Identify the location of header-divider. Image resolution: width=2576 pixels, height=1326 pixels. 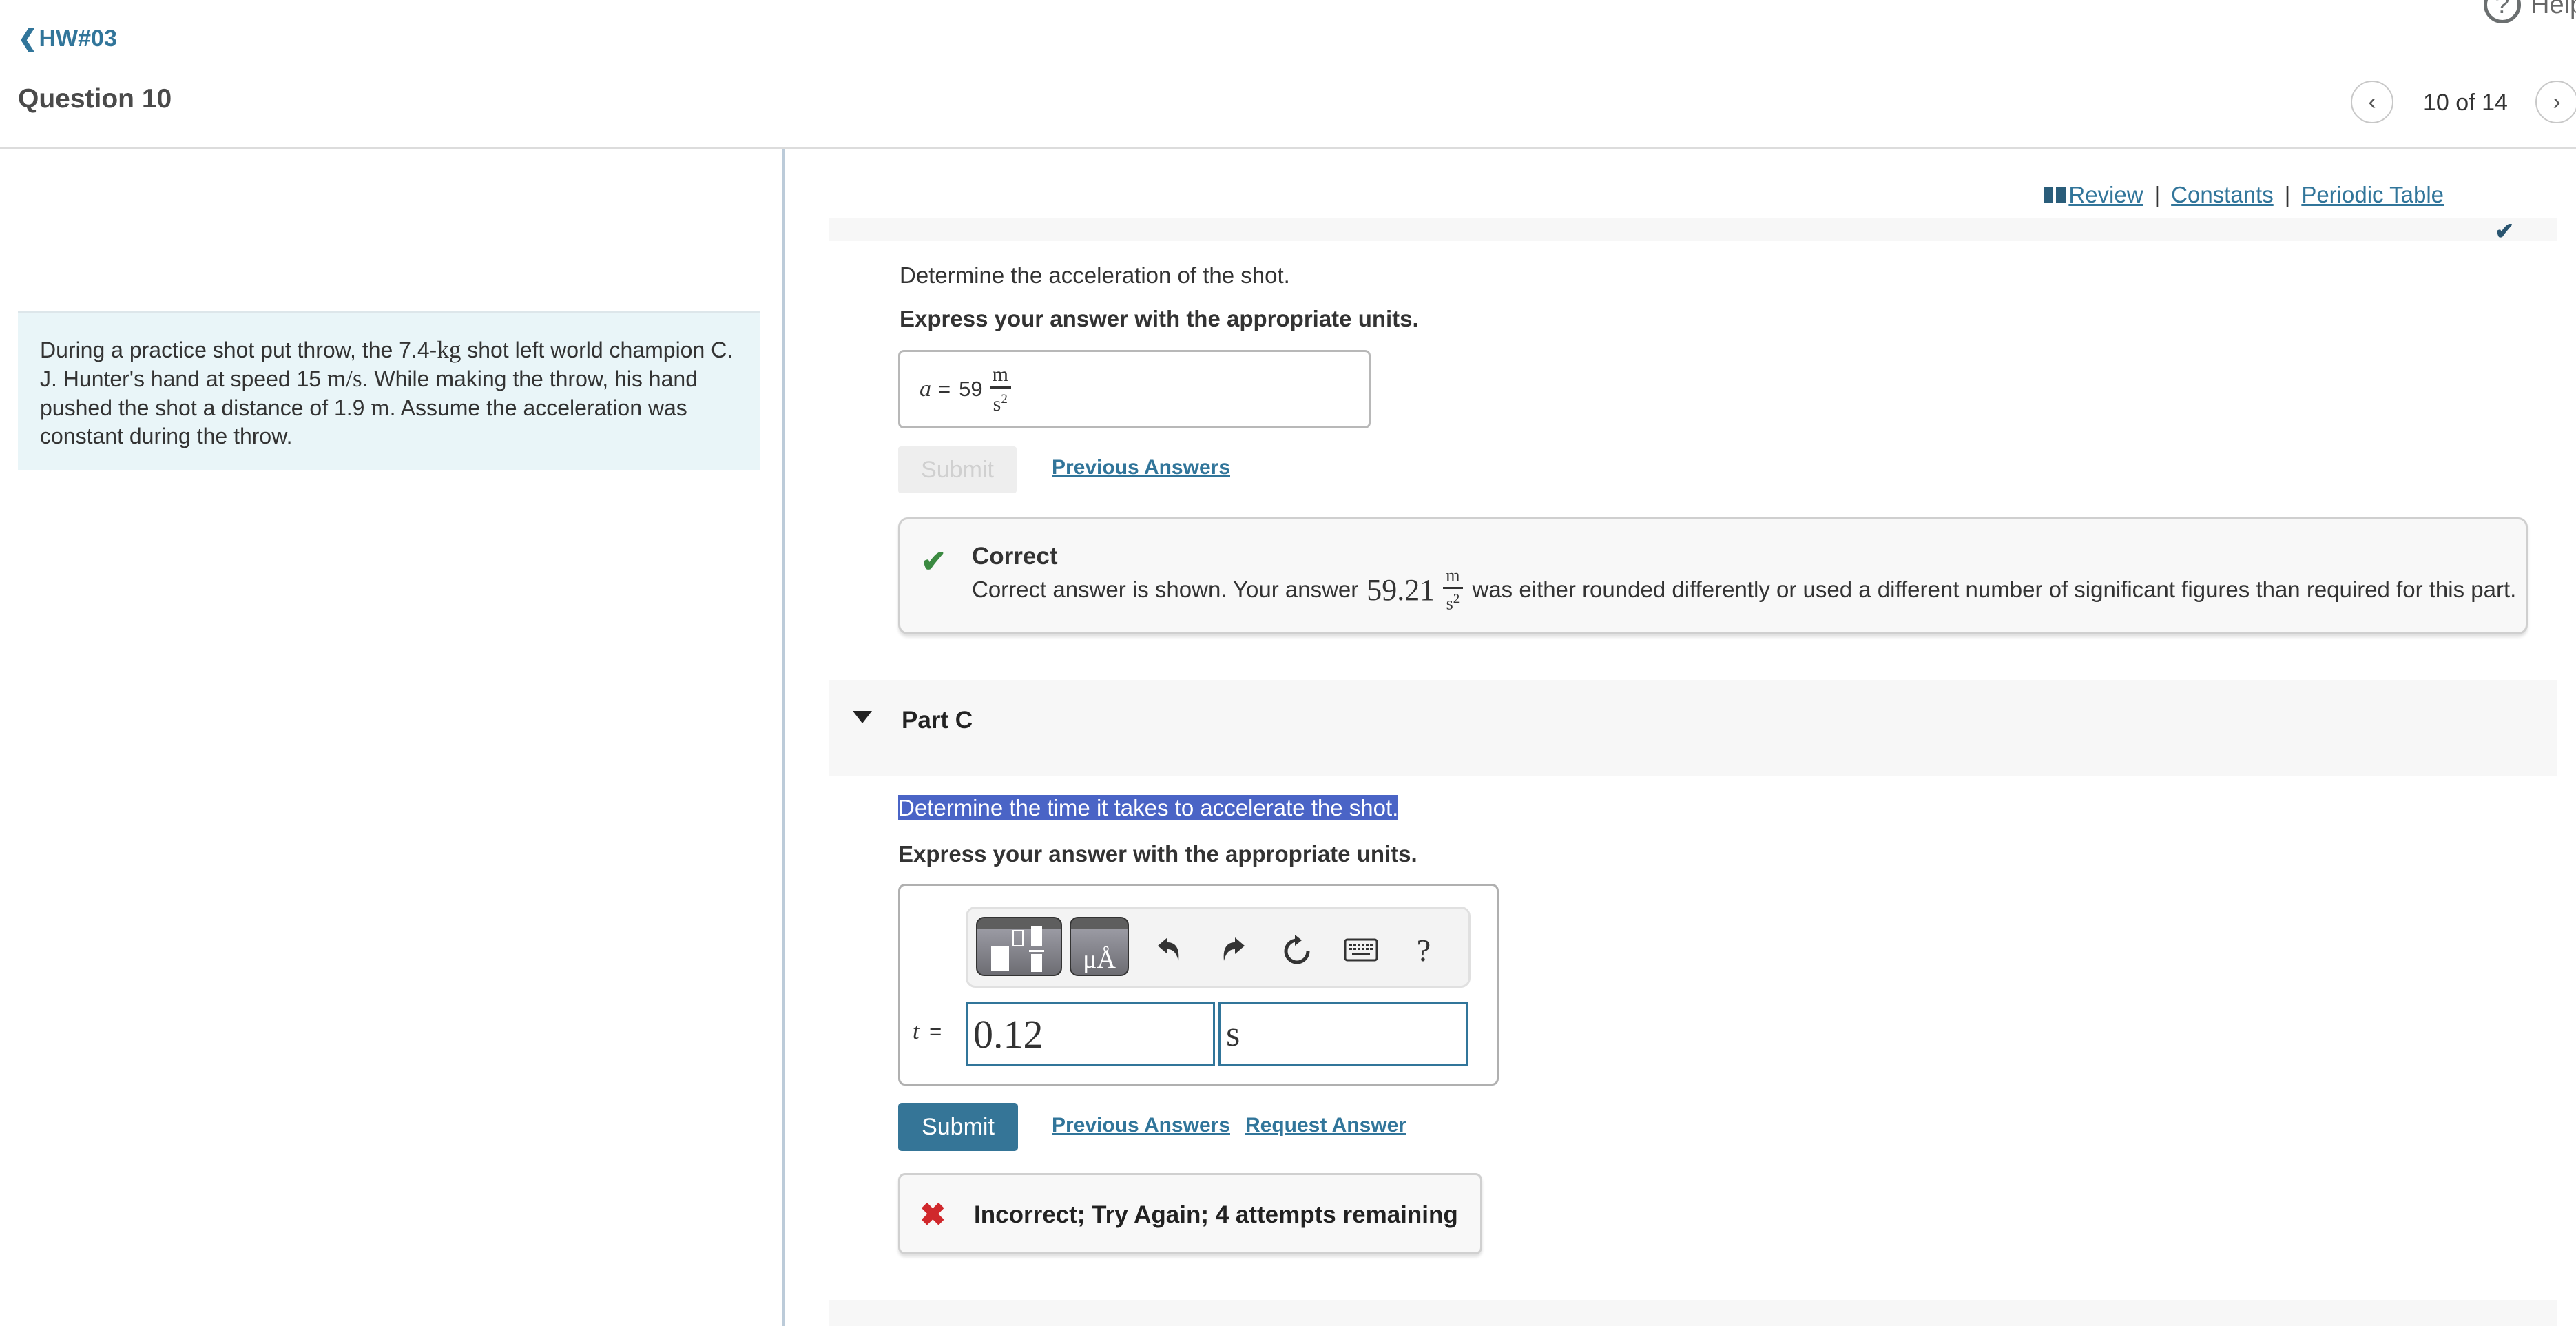
(1288, 148).